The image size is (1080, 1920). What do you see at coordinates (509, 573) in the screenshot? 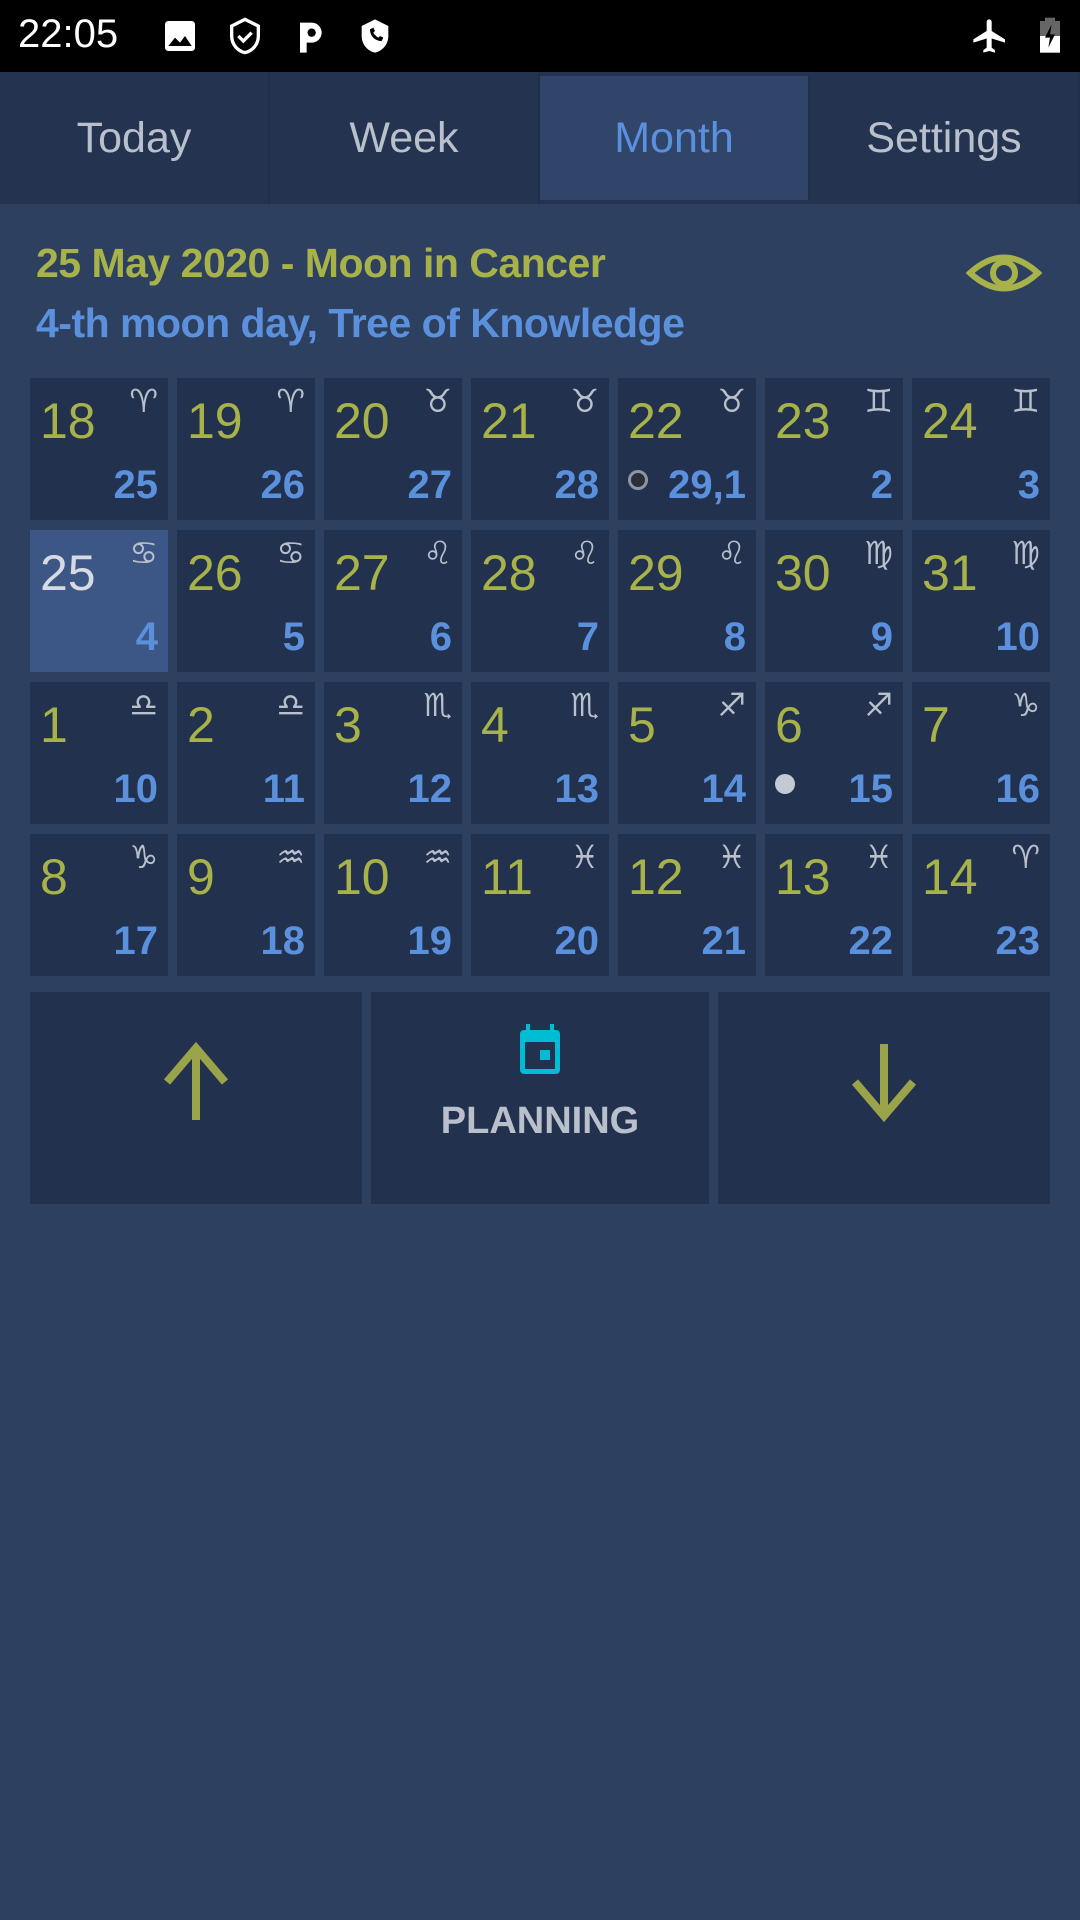
I see `day-number: 28` at bounding box center [509, 573].